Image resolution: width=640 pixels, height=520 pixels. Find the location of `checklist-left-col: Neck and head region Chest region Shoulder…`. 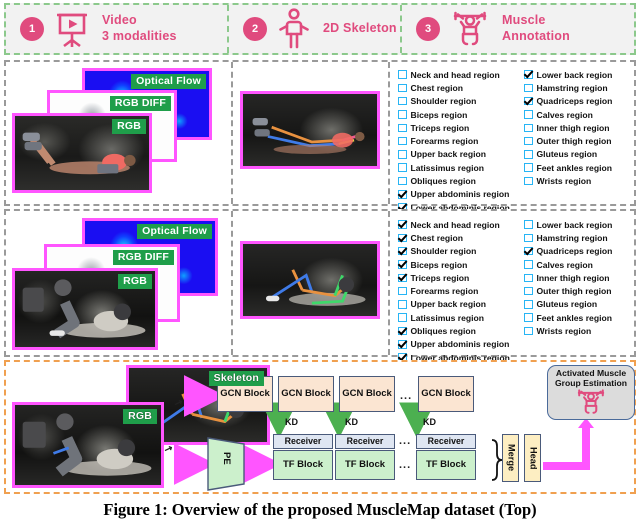

checklist-left-col: Neck and head region Chest region Shoulder… is located at coordinates (461, 141).